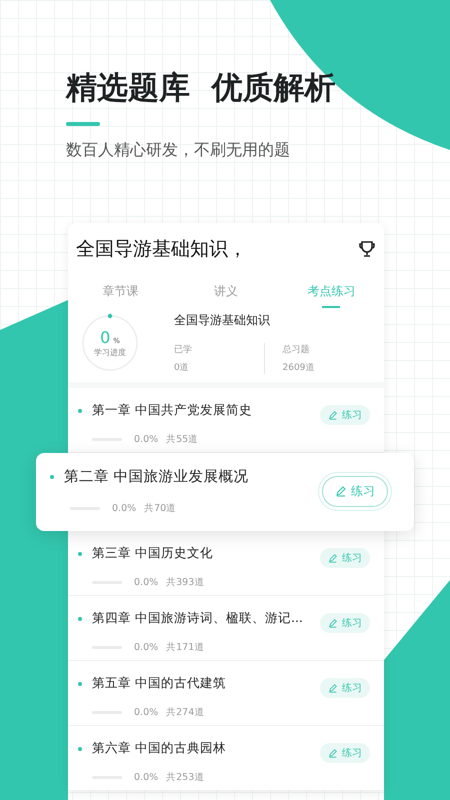  Describe the element at coordinates (172, 410) in the screenshot. I see `chapter-title: 第一章 中国共产党发展简史` at that location.